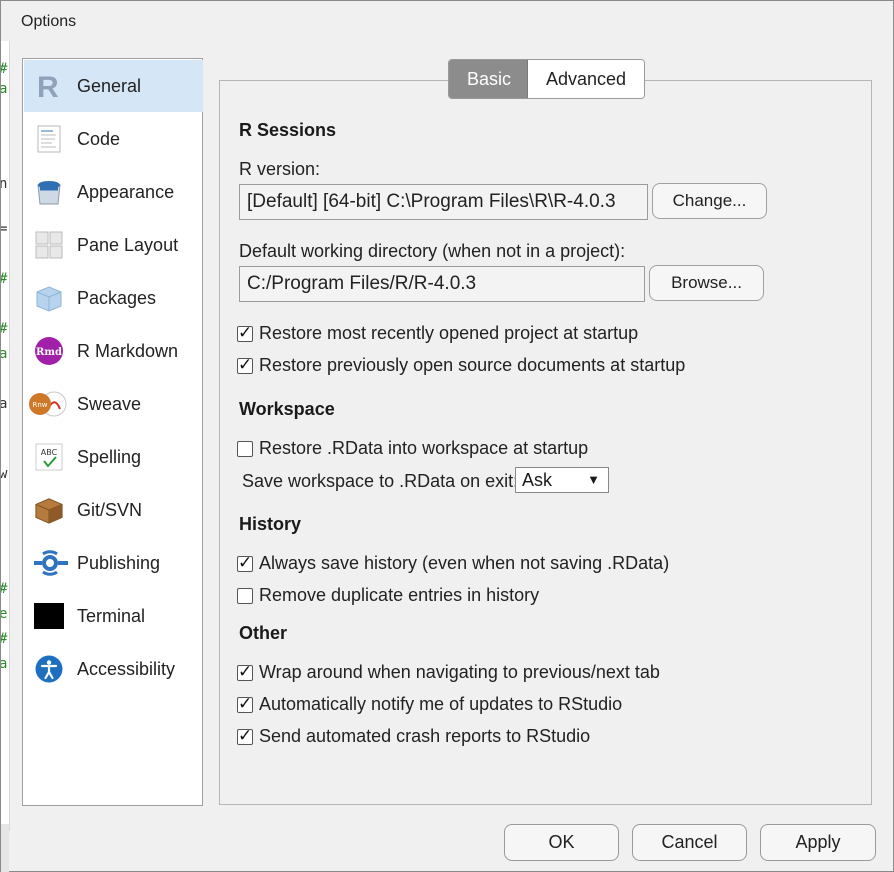 Image resolution: width=894 pixels, height=872 pixels. What do you see at coordinates (49, 245) in the screenshot?
I see `pane-grid-icon` at bounding box center [49, 245].